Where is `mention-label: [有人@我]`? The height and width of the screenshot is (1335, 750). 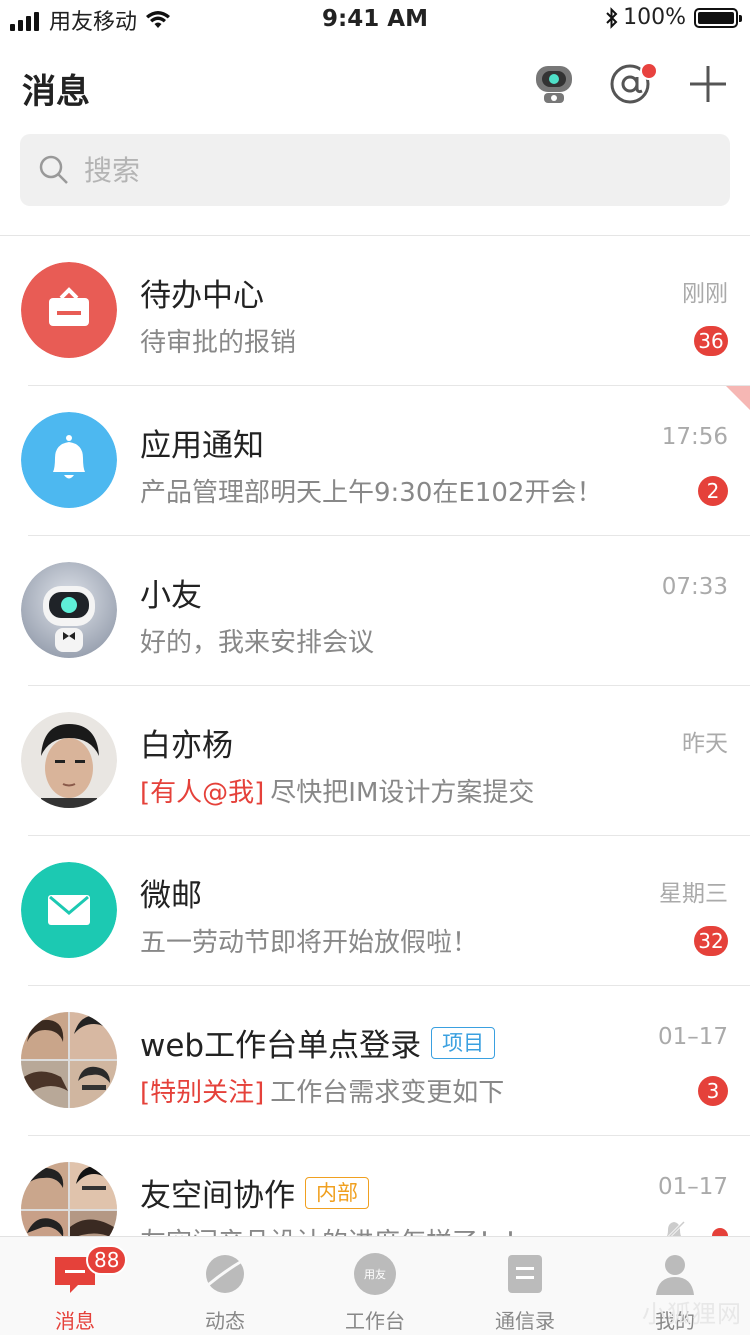
mention-label: [有人@我] is located at coordinates (202, 793).